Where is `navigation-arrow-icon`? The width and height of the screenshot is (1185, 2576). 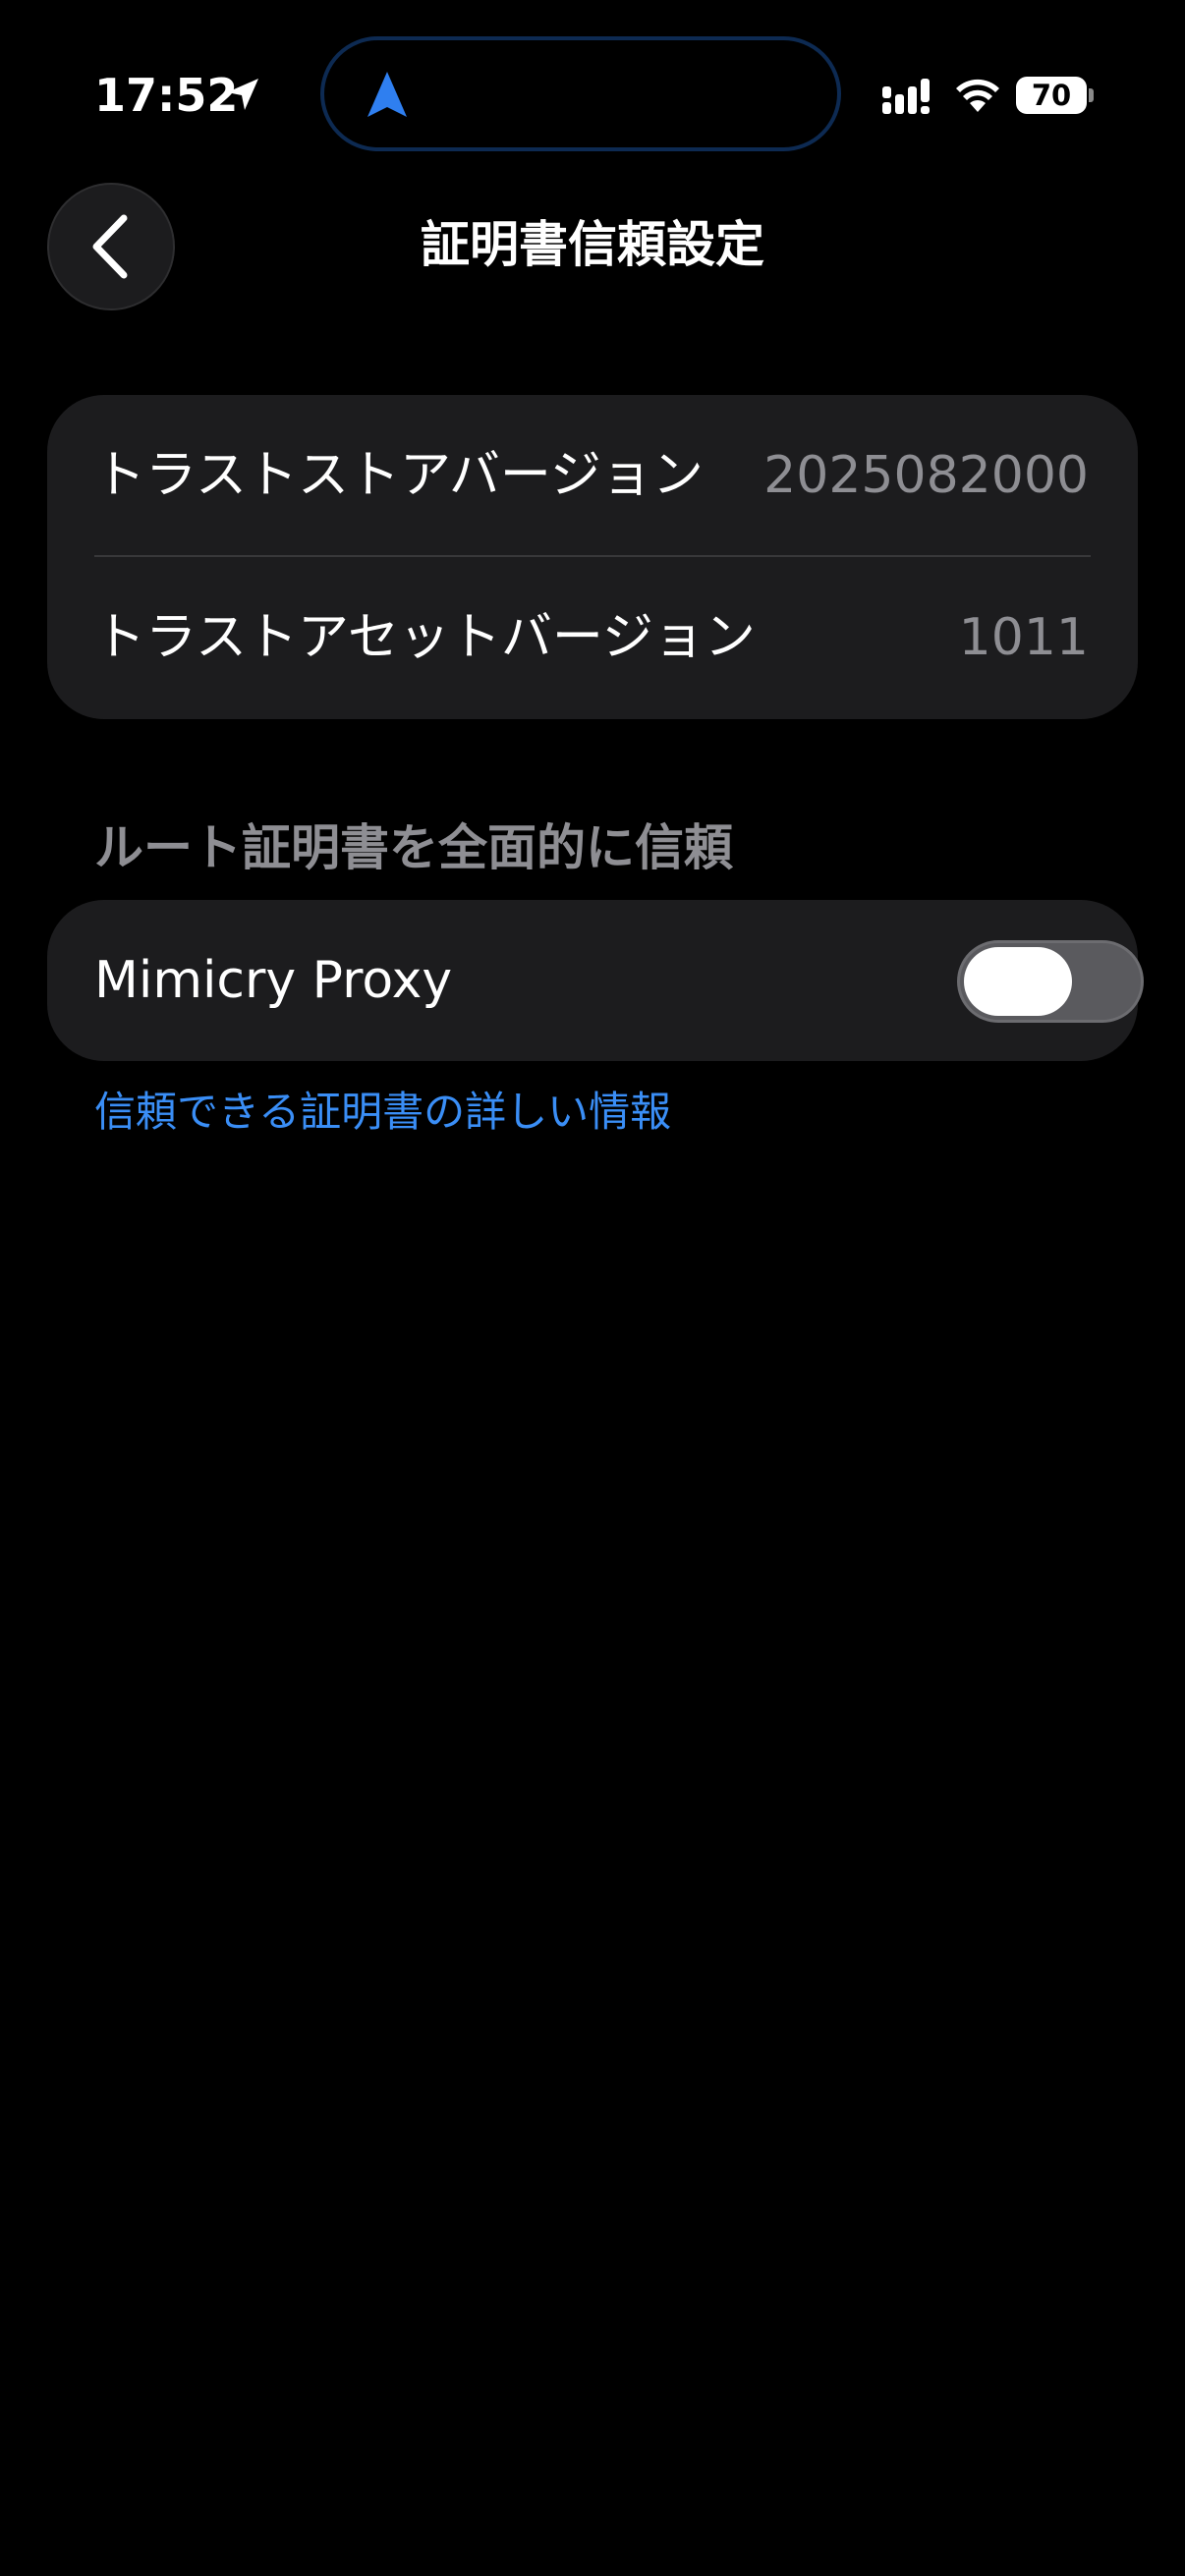
navigation-arrow-icon is located at coordinates (387, 94).